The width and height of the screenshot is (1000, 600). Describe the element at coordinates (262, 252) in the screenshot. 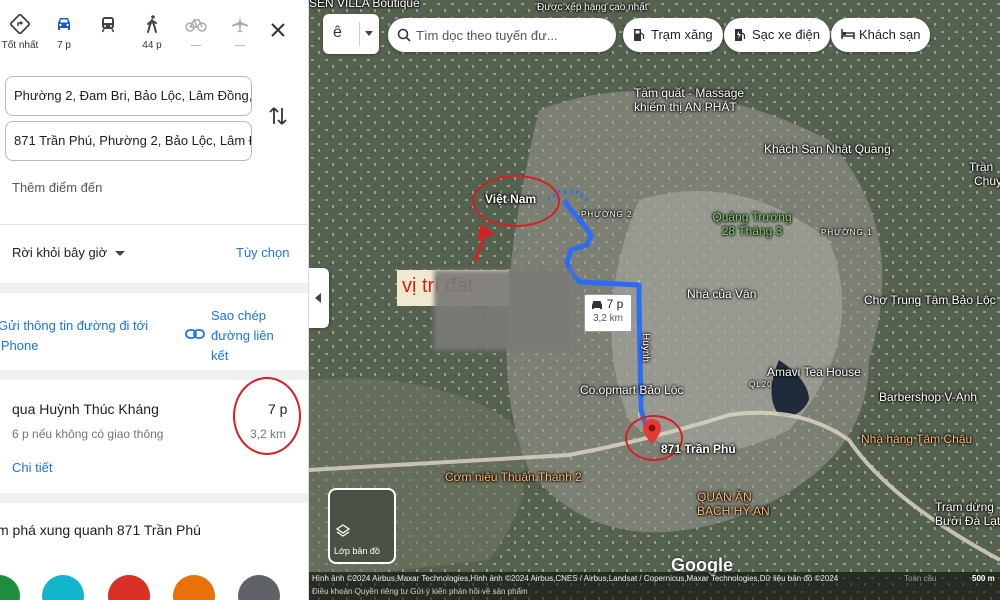

I see `options-link: Tùy chọn` at that location.